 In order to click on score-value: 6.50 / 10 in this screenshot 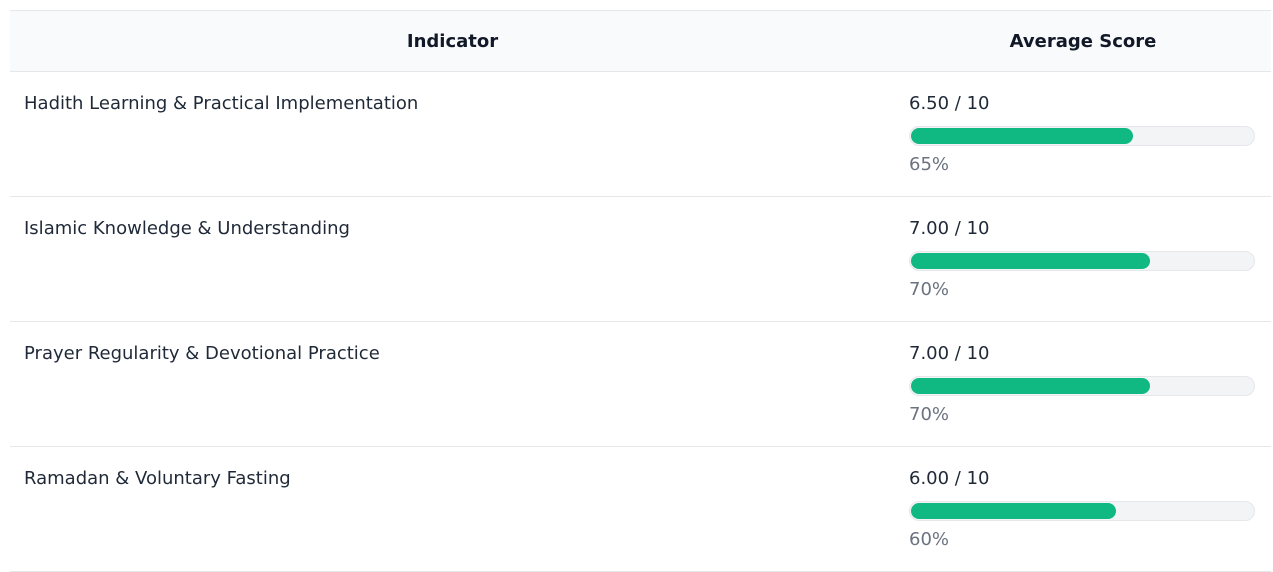, I will do `click(949, 103)`.